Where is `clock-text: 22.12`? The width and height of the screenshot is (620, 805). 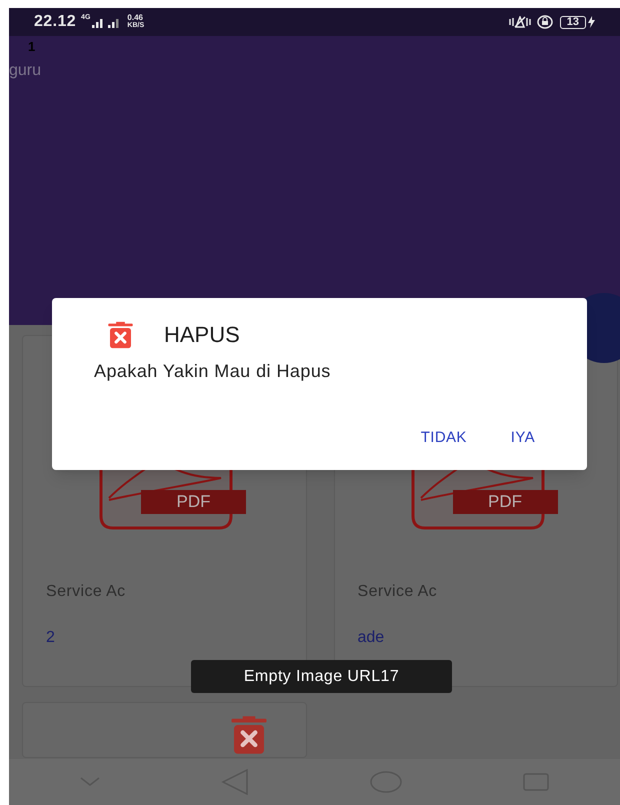
clock-text: 22.12 is located at coordinates (55, 22).